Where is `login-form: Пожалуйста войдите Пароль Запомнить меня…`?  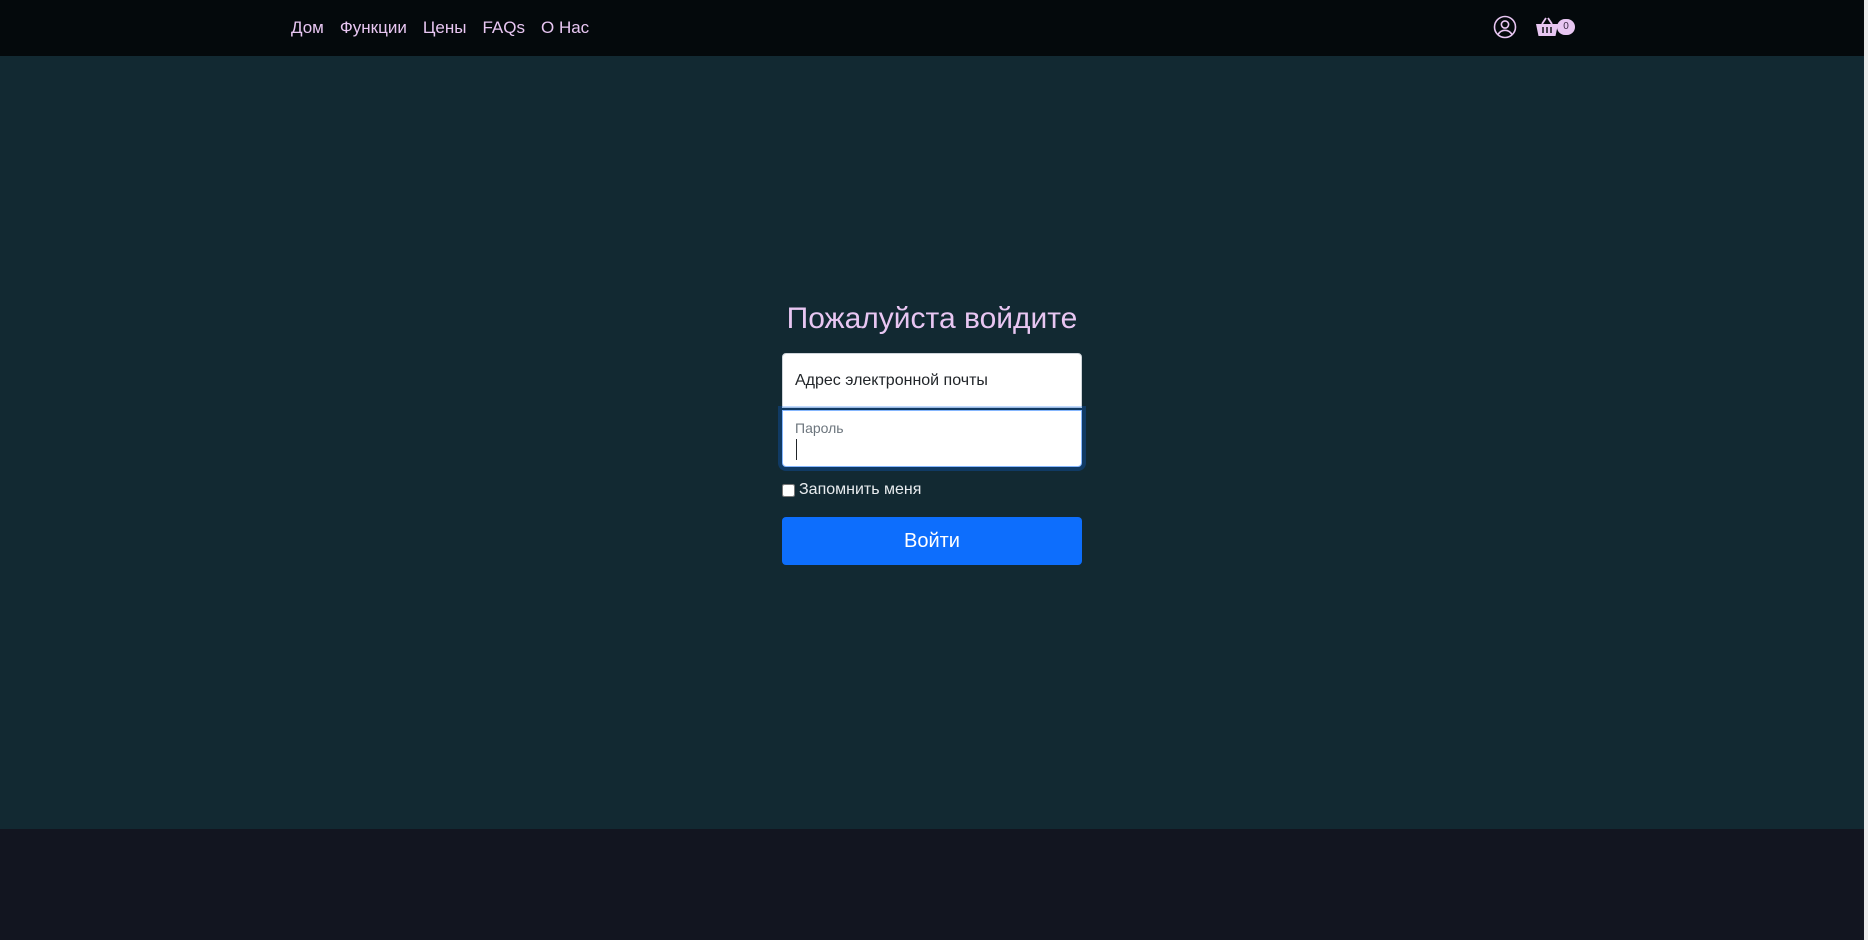 login-form: Пожалуйста войдите Пароль Запомнить меня… is located at coordinates (932, 433).